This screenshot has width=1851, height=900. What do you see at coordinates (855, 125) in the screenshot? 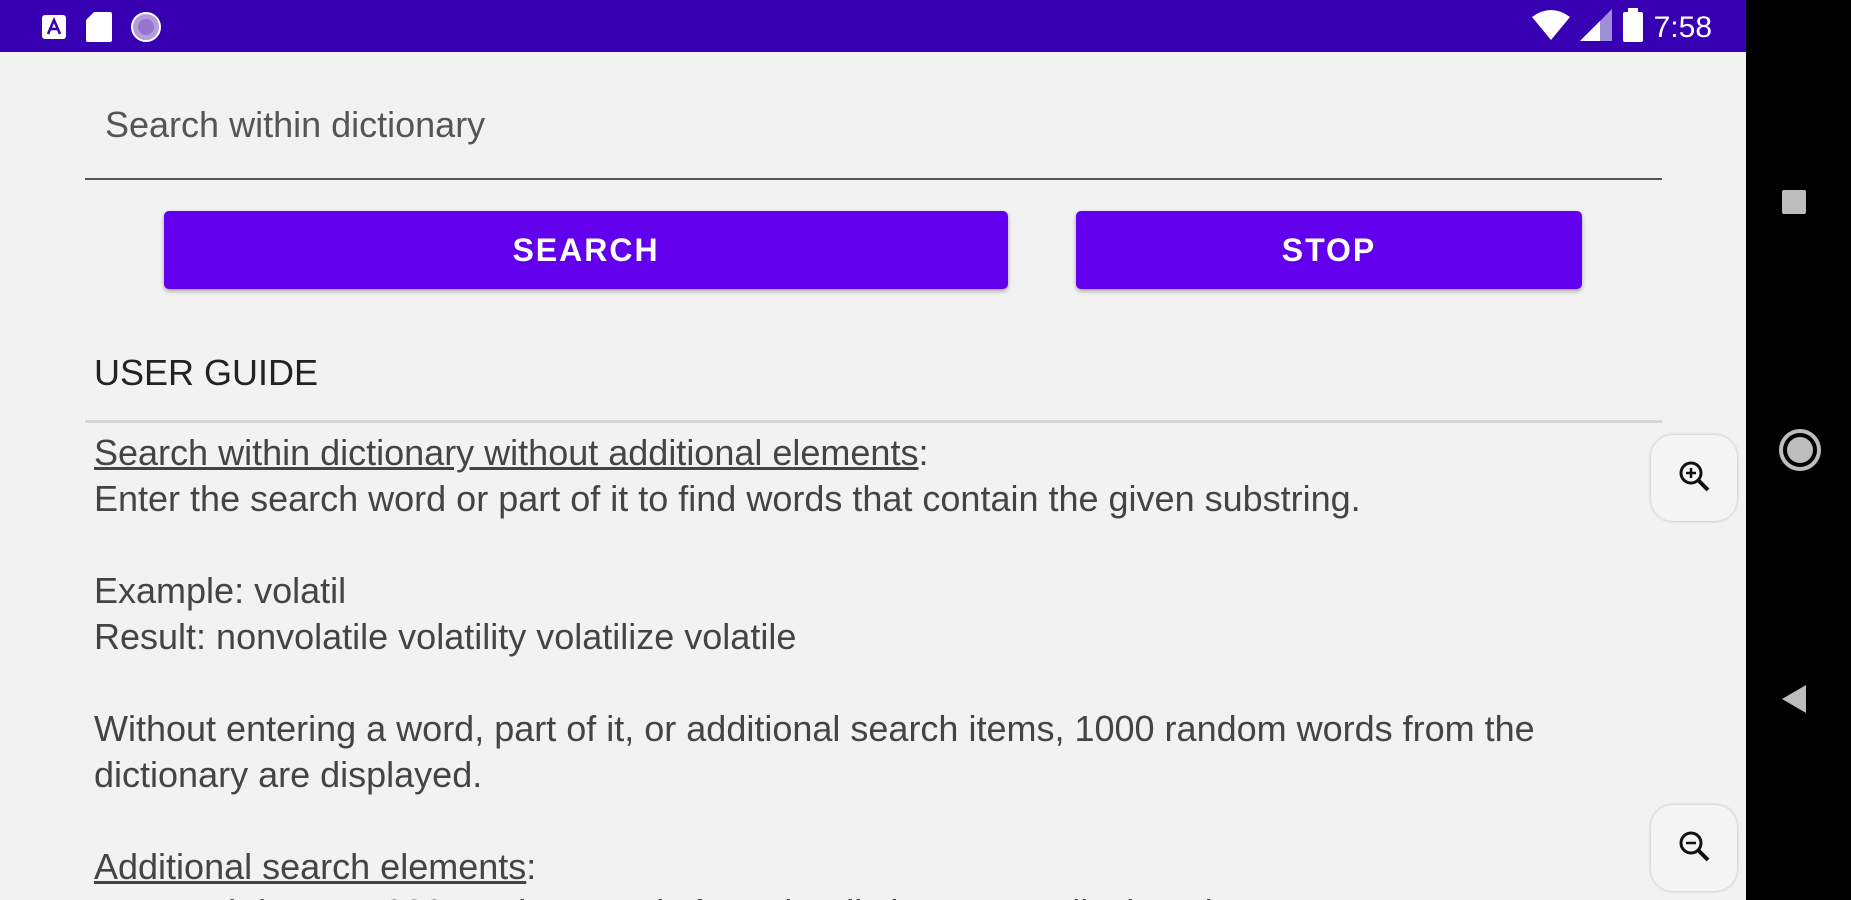
I see `search-input` at bounding box center [855, 125].